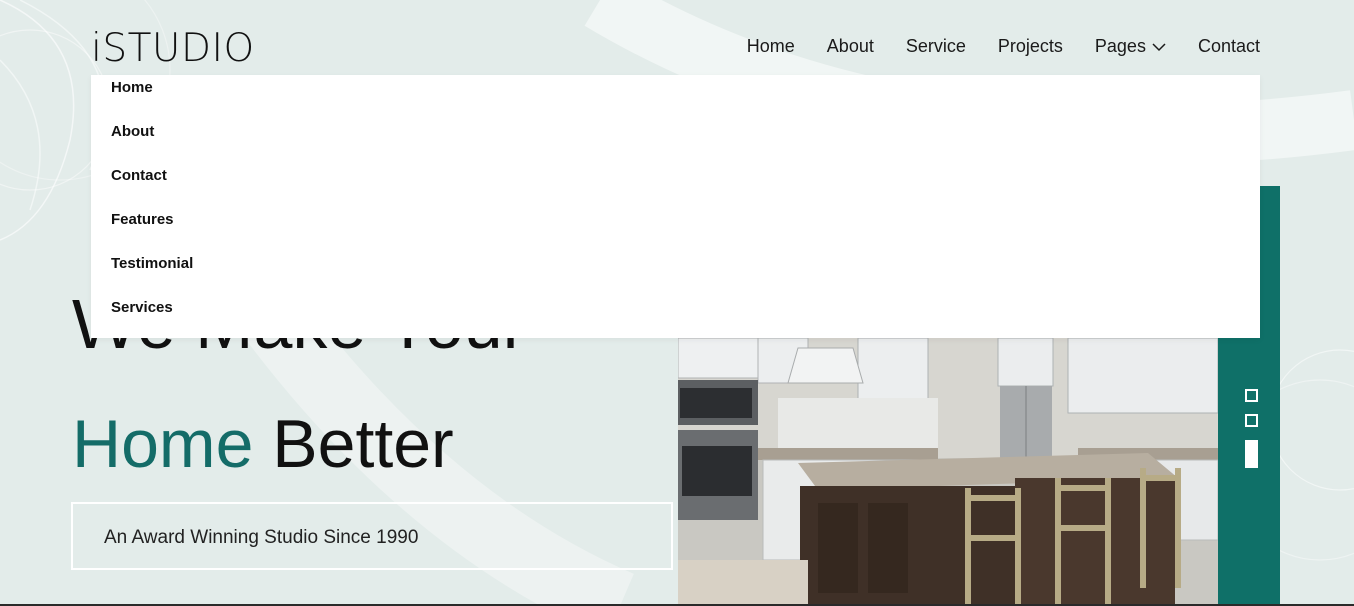  What do you see at coordinates (152, 189) in the screenshot?
I see `dropdown-item-contact: Contact` at bounding box center [152, 189].